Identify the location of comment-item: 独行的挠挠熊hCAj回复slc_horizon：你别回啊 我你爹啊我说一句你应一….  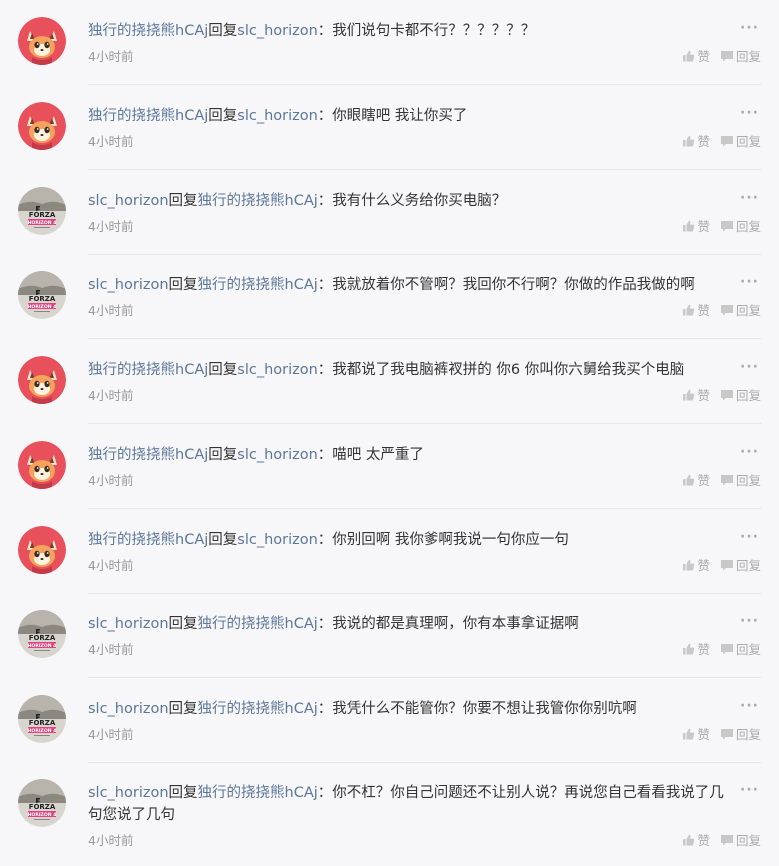
(389, 551).